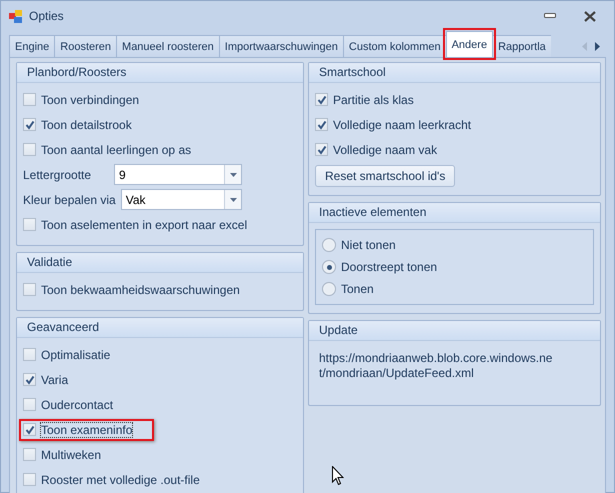 Image resolution: width=615 pixels, height=493 pixels. I want to click on checkbox-label: Volledige naam vak, so click(385, 149).